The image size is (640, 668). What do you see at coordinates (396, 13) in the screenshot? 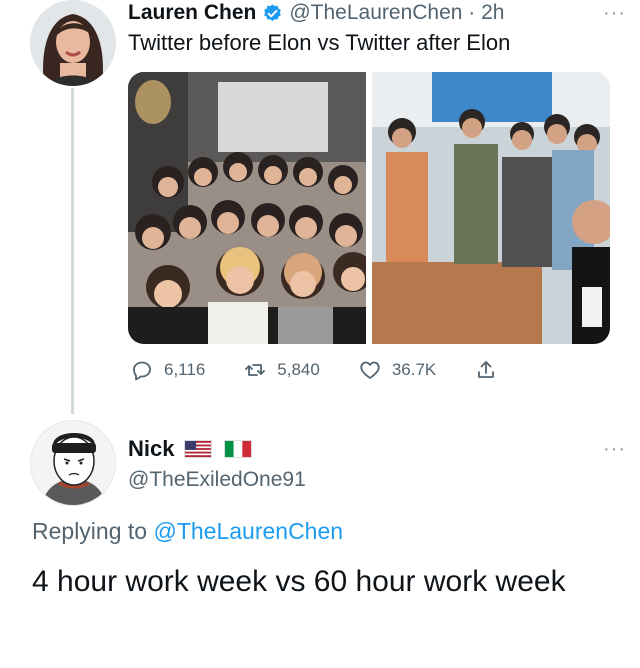
I see `author-handle-time: @TheLaurenChen · 2h` at bounding box center [396, 13].